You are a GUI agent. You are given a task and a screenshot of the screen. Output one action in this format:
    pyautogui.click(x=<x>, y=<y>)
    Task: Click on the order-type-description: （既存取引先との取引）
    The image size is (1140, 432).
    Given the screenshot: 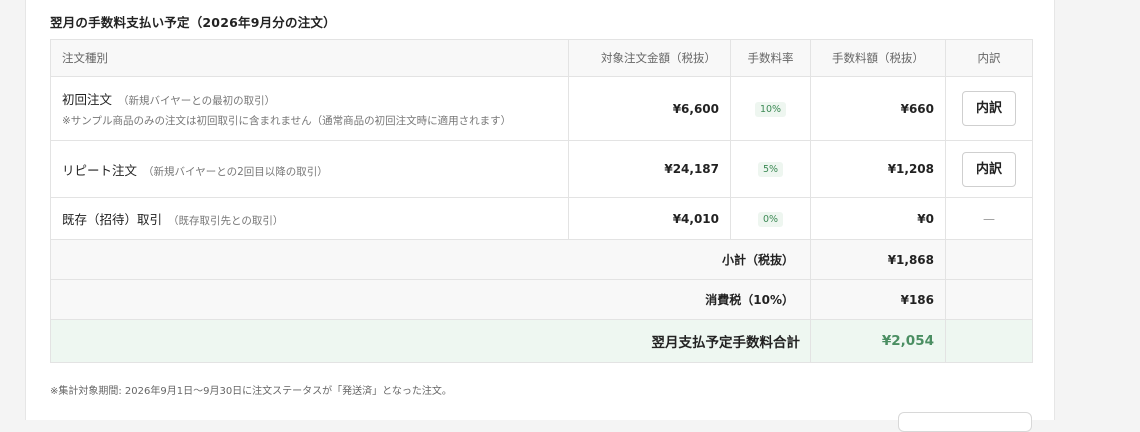 What is the action you would take?
    pyautogui.click(x=226, y=221)
    